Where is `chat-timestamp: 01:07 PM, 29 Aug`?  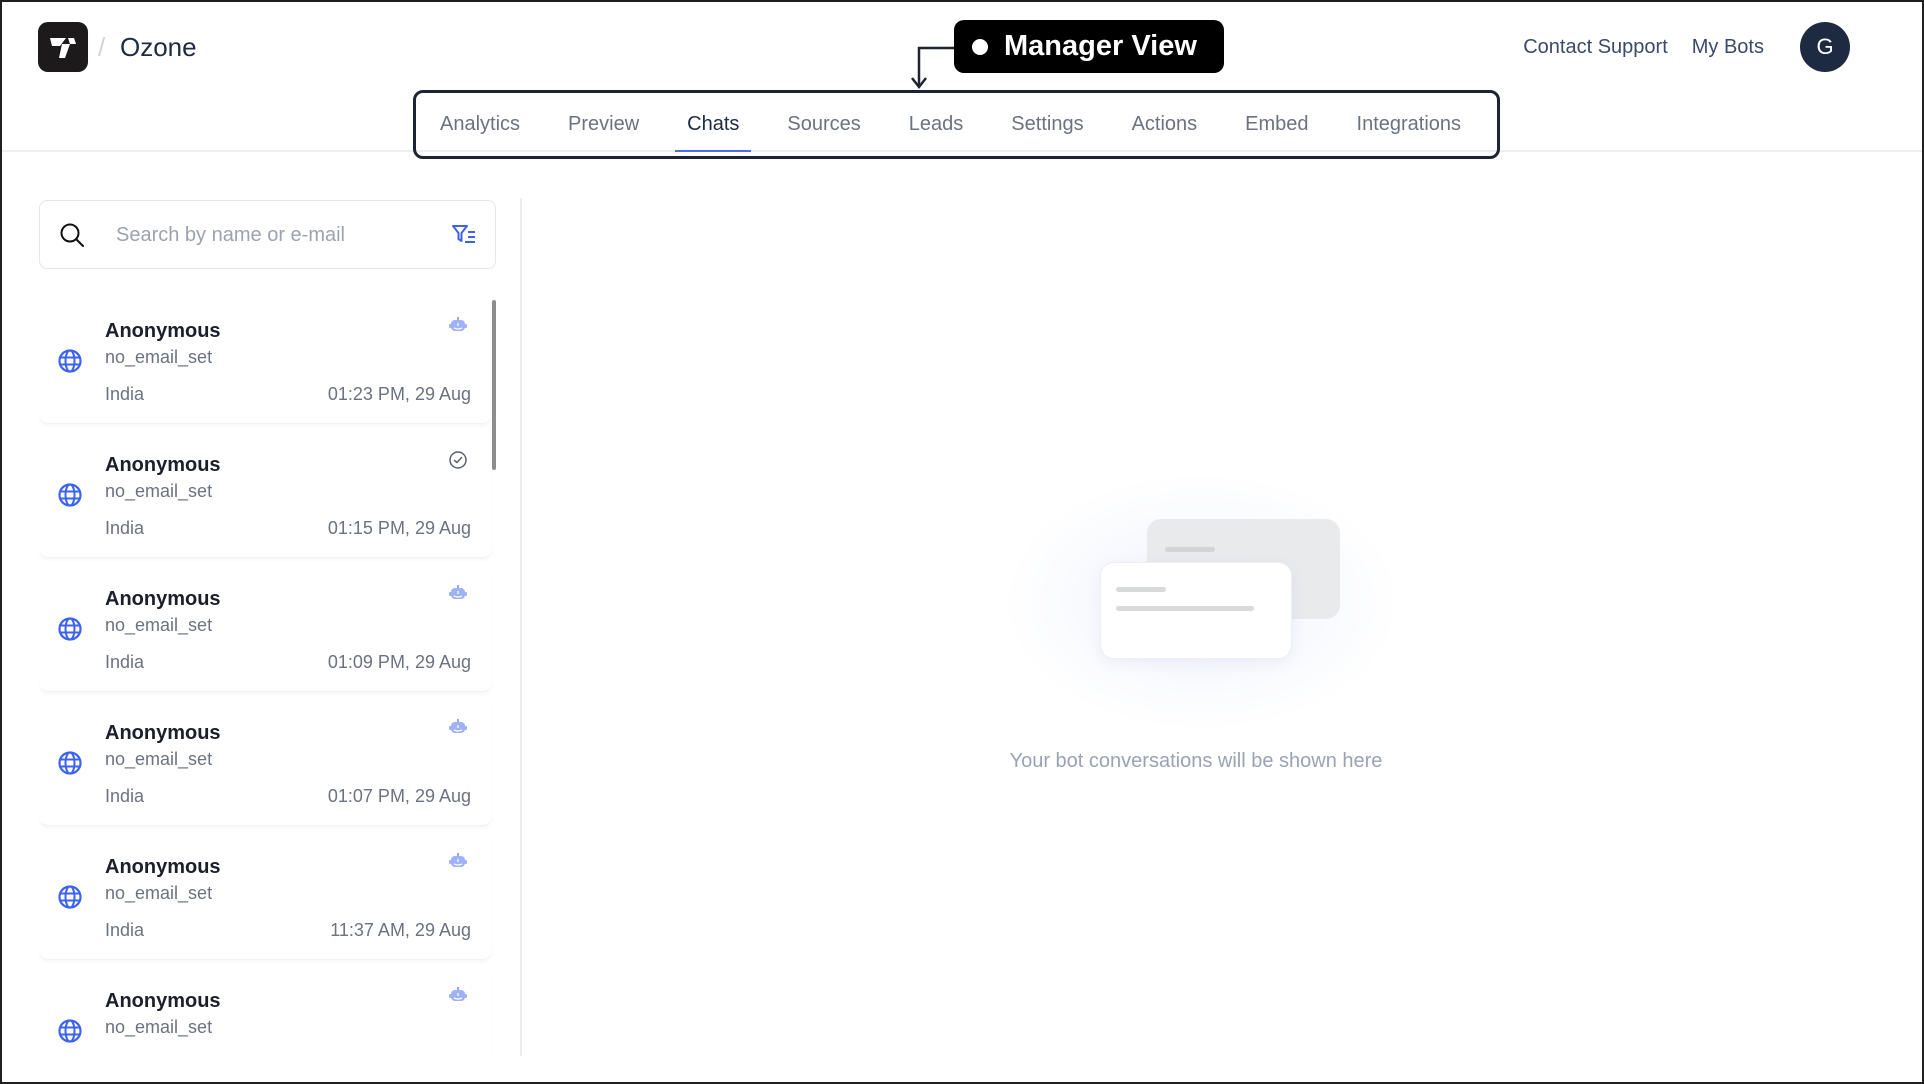
chat-timestamp: 01:07 PM, 29 Aug is located at coordinates (399, 796).